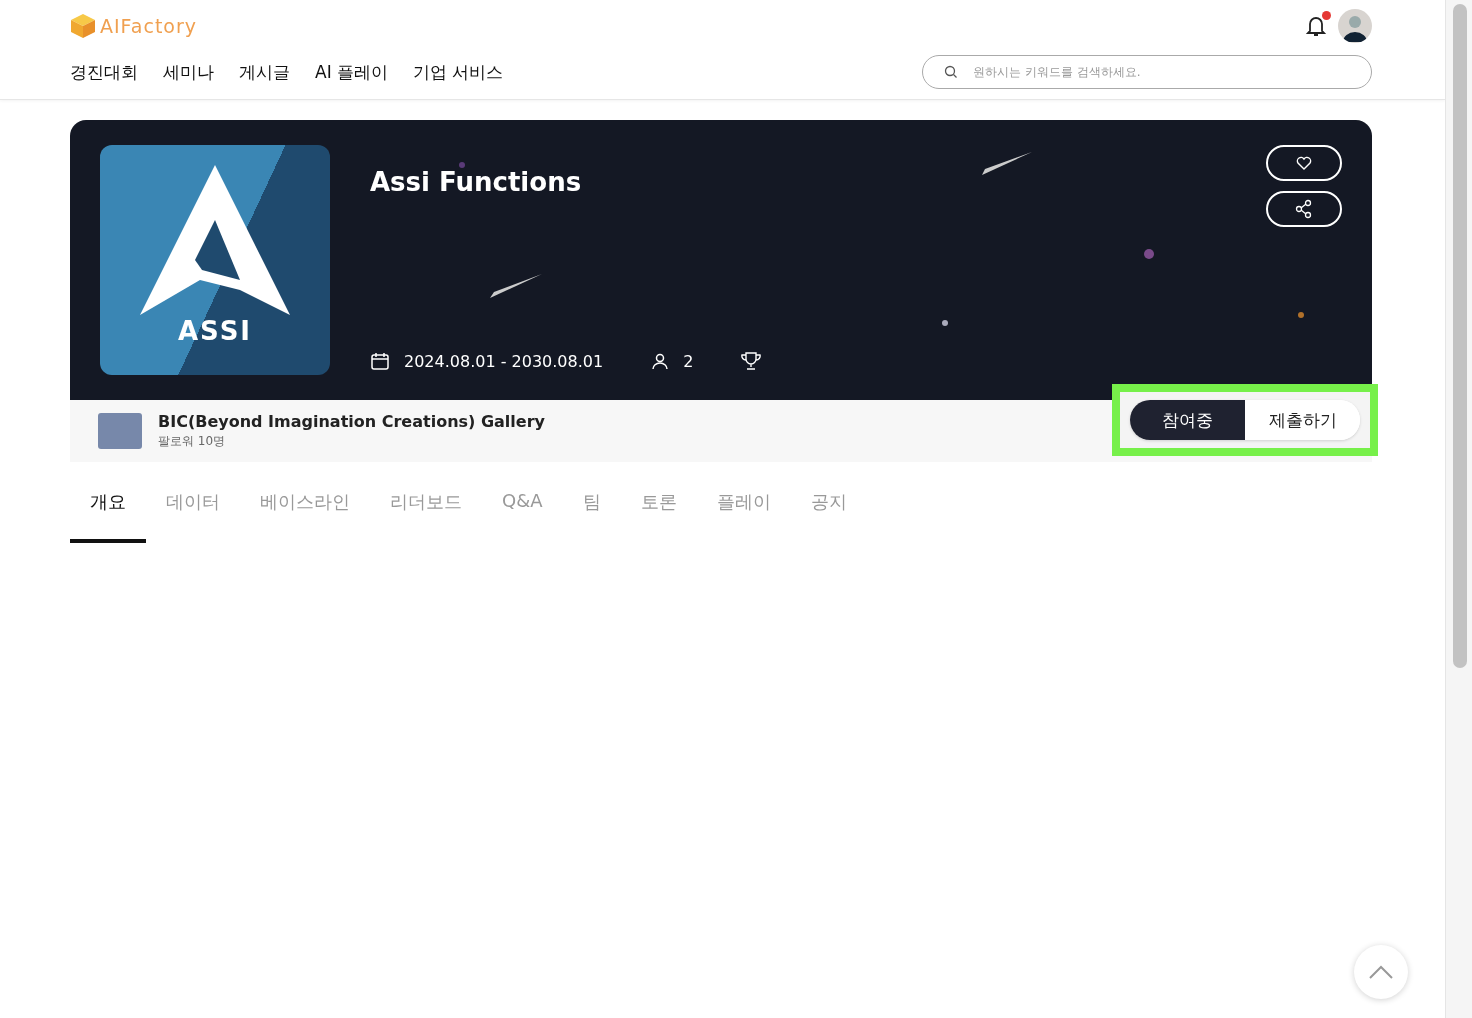  I want to click on nav-link: 게시글, so click(264, 72).